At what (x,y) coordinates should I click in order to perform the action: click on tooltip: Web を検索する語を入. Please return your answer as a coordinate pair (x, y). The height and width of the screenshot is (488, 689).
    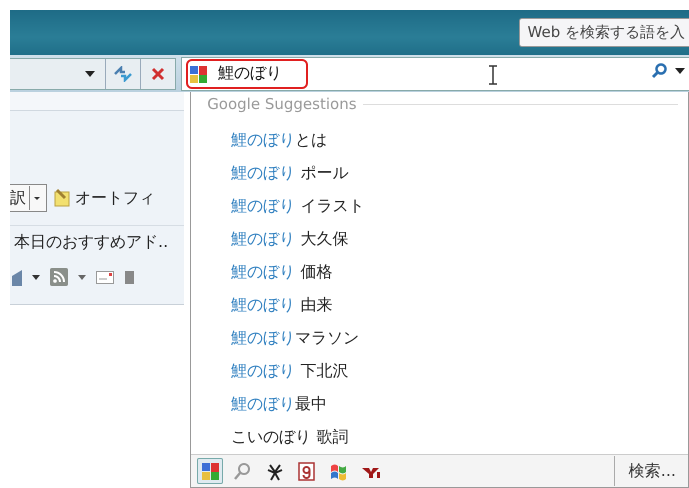
    Looking at the image, I should click on (603, 32).